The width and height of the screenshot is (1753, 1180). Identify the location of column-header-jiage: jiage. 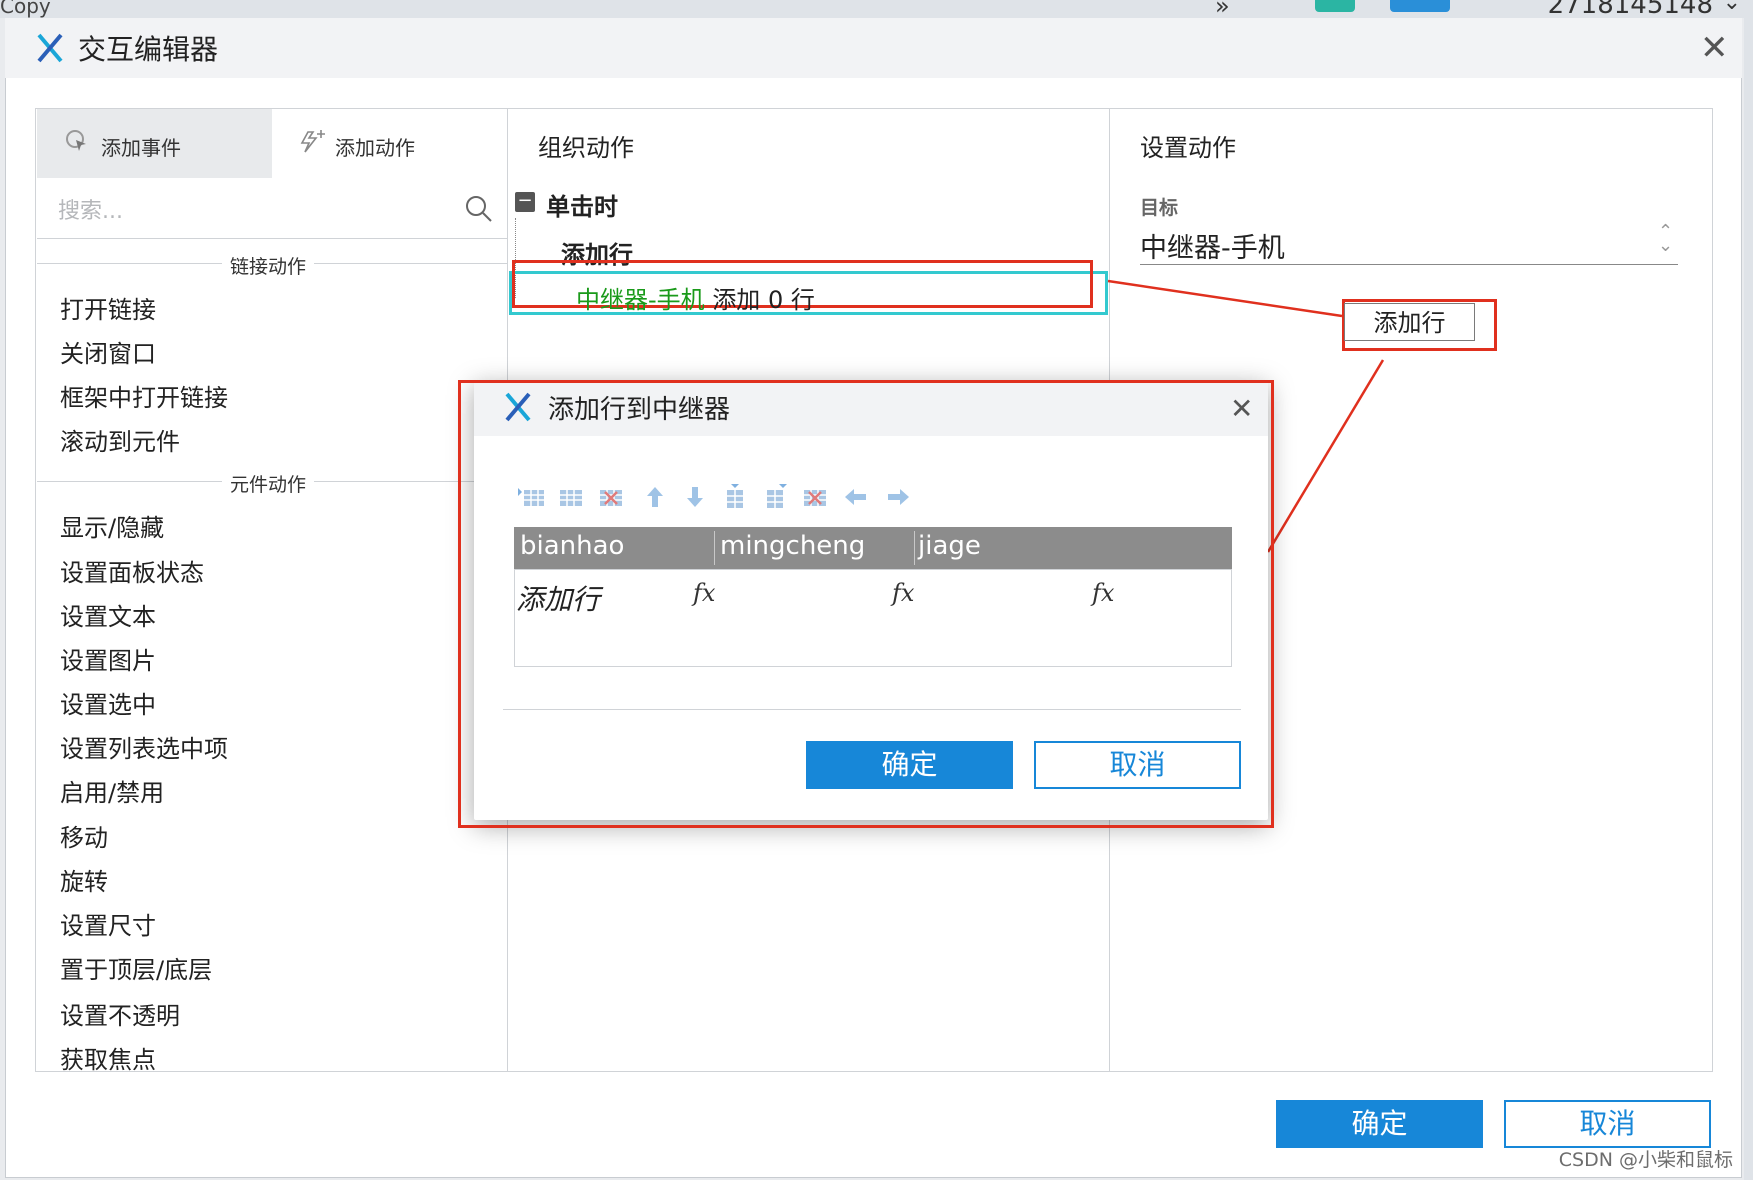
(949, 546).